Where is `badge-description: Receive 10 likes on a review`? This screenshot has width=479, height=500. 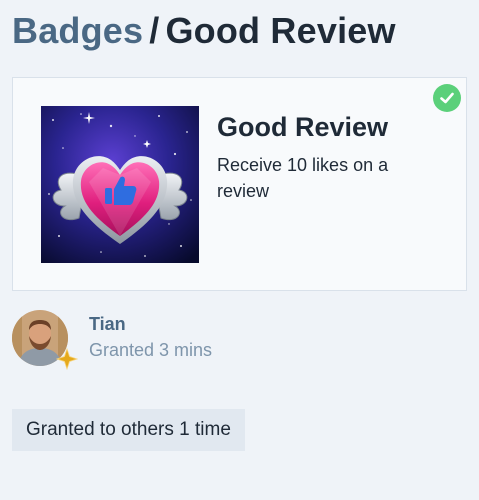
badge-description: Receive 10 likes on a review is located at coordinates (303, 178).